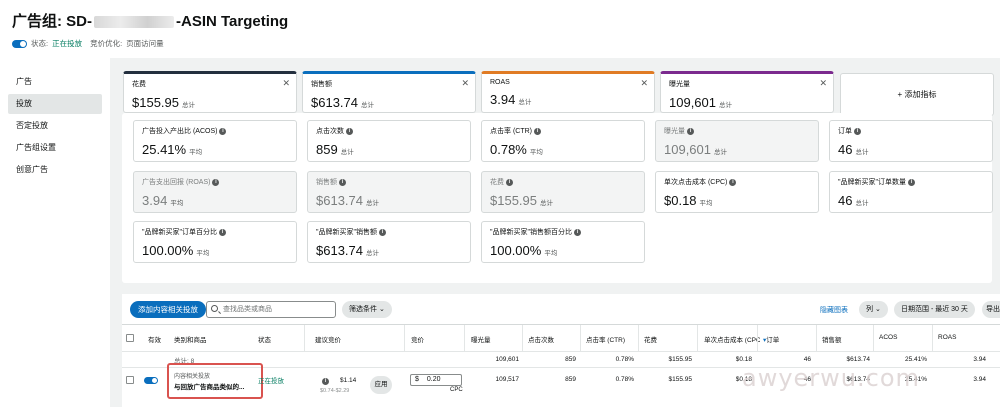 The image size is (1000, 407). What do you see at coordinates (367, 309) in the screenshot?
I see `filter-button: 筛选条件 ⌄` at bounding box center [367, 309].